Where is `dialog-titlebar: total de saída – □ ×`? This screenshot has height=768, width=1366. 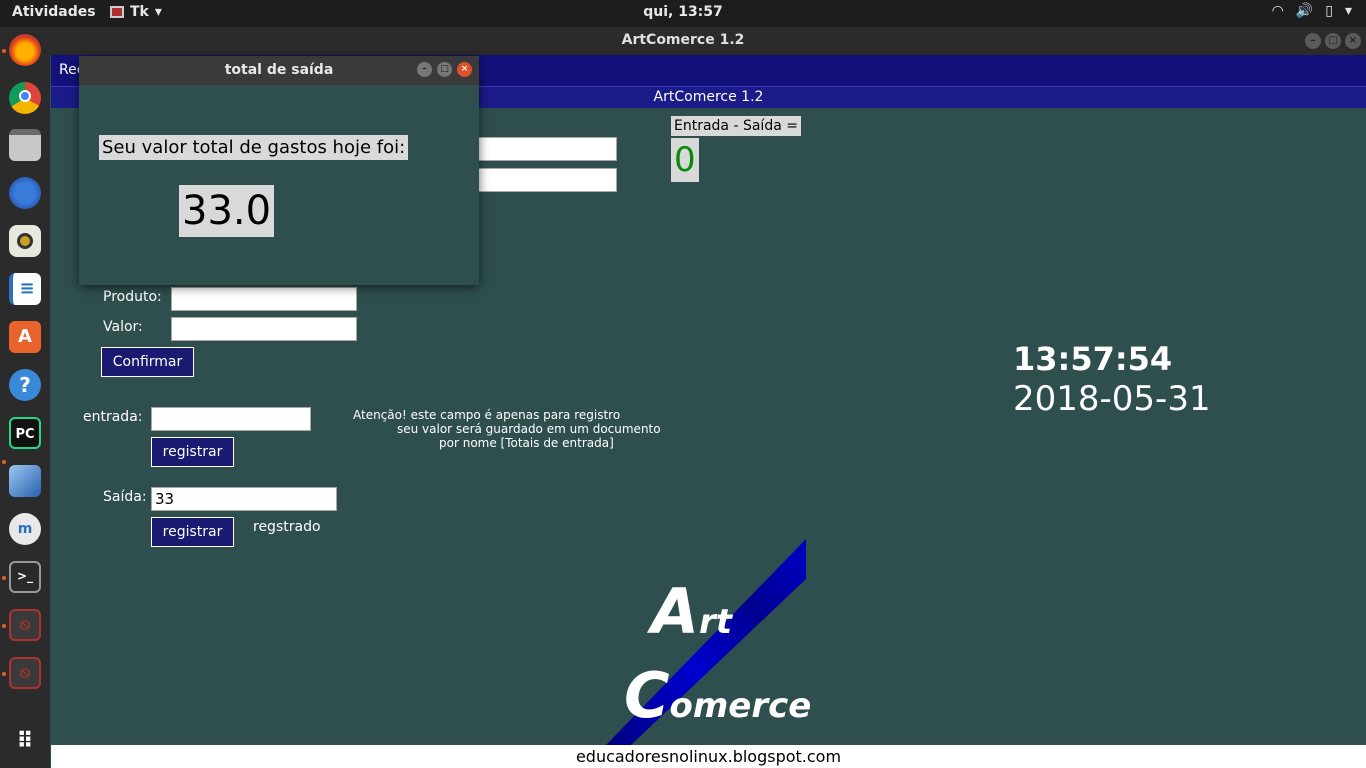 dialog-titlebar: total de saída – □ × is located at coordinates (279, 70).